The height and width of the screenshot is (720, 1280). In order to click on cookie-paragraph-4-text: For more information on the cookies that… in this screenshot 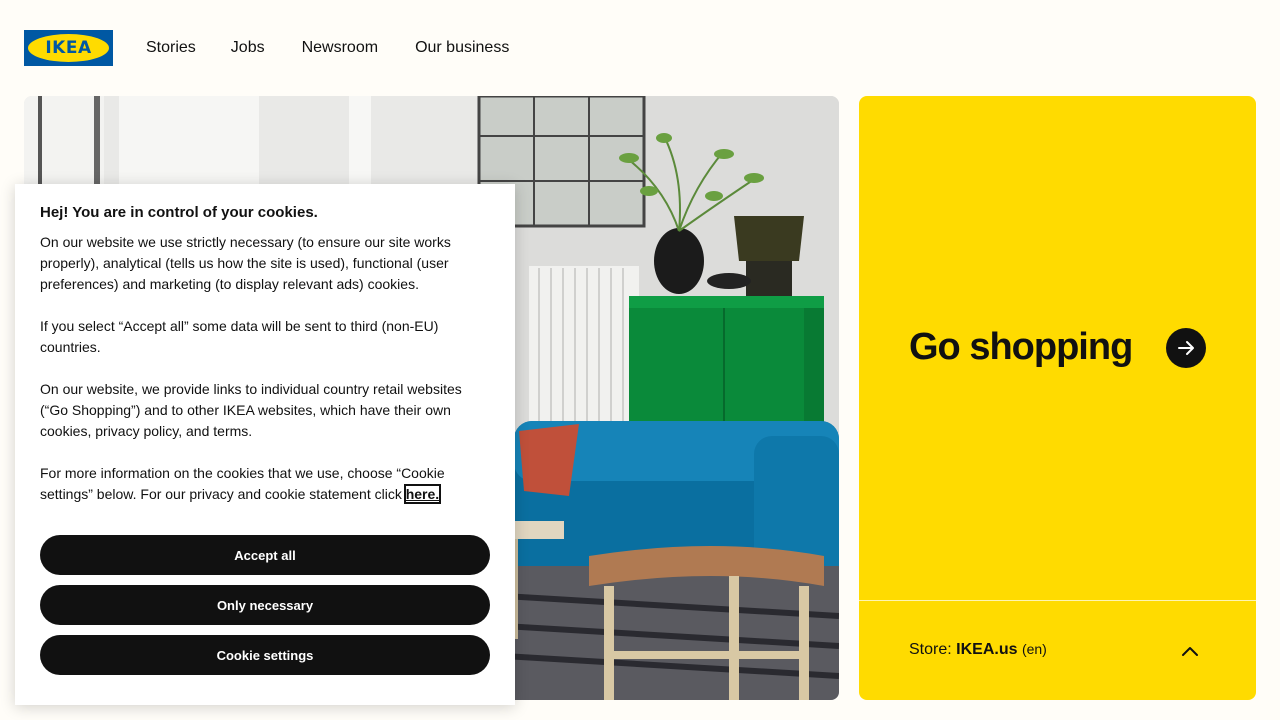, I will do `click(242, 483)`.